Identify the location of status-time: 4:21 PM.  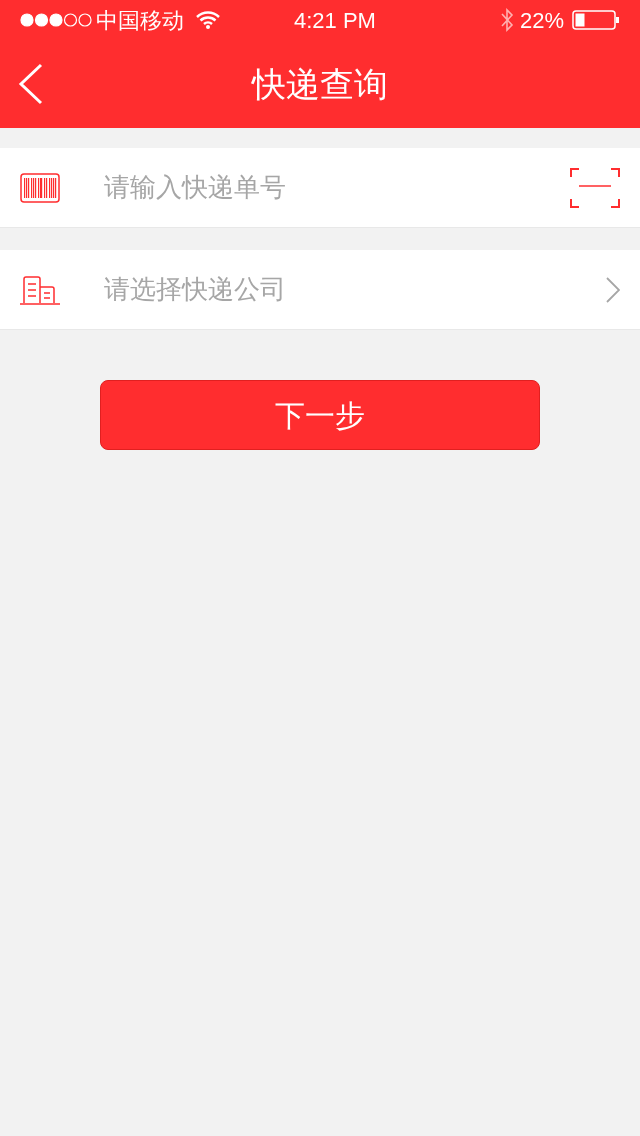
(335, 20).